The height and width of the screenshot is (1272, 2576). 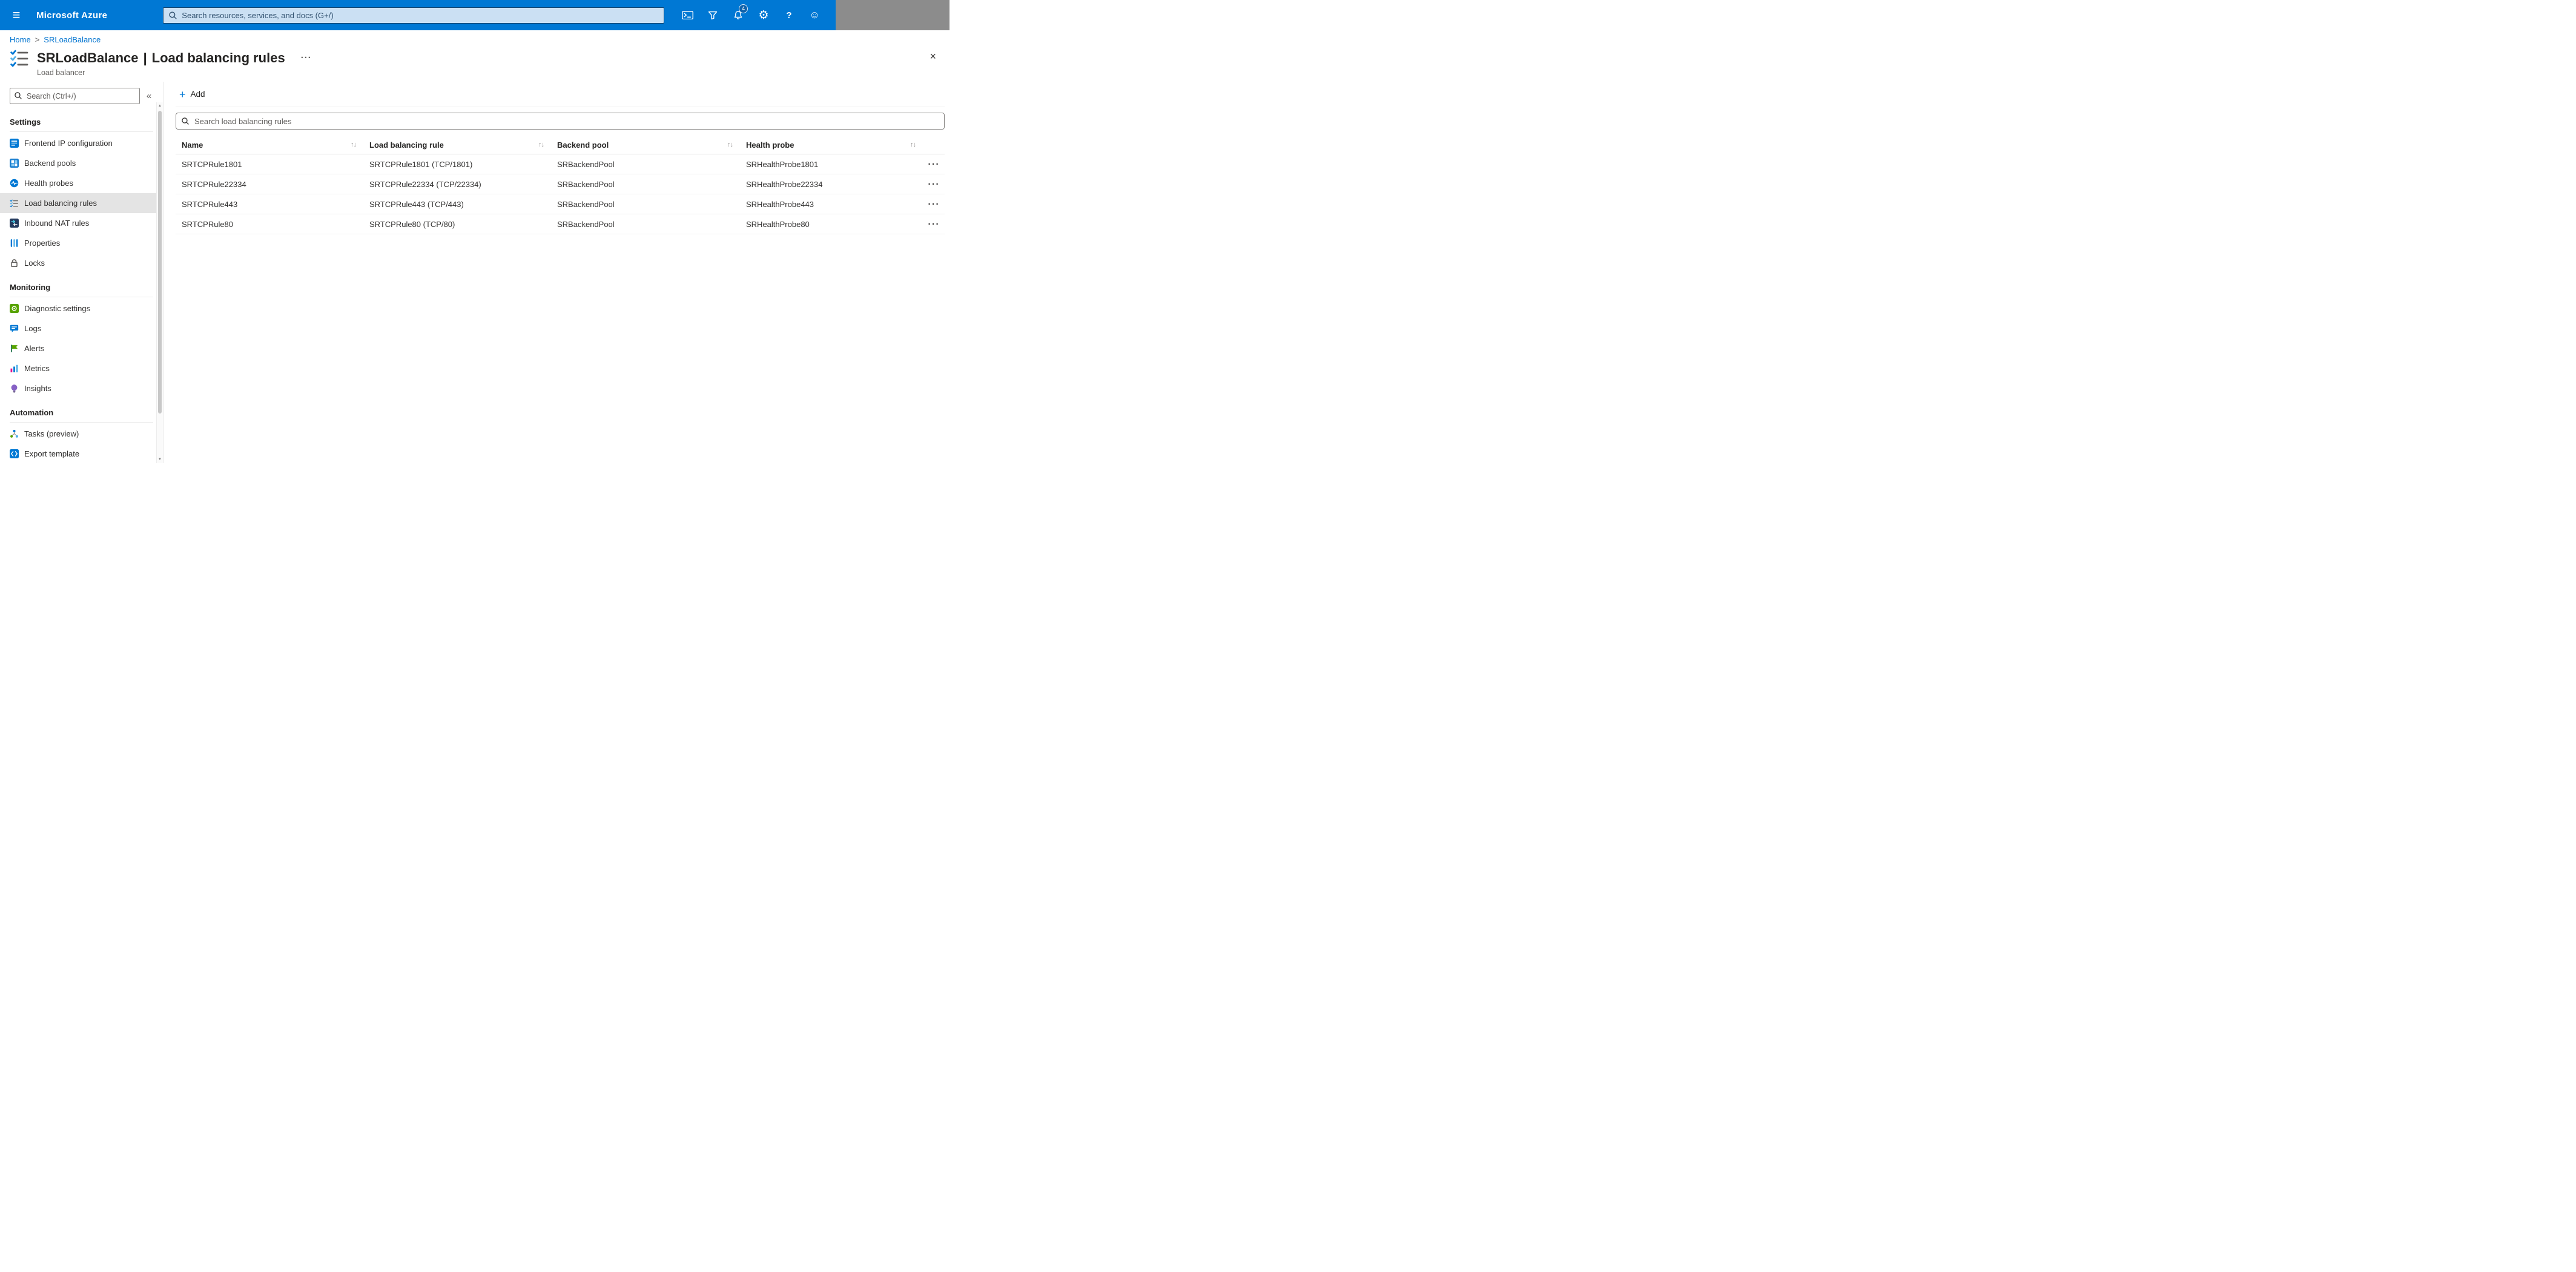 I want to click on breadcrumb-home-link: Home, so click(x=20, y=39).